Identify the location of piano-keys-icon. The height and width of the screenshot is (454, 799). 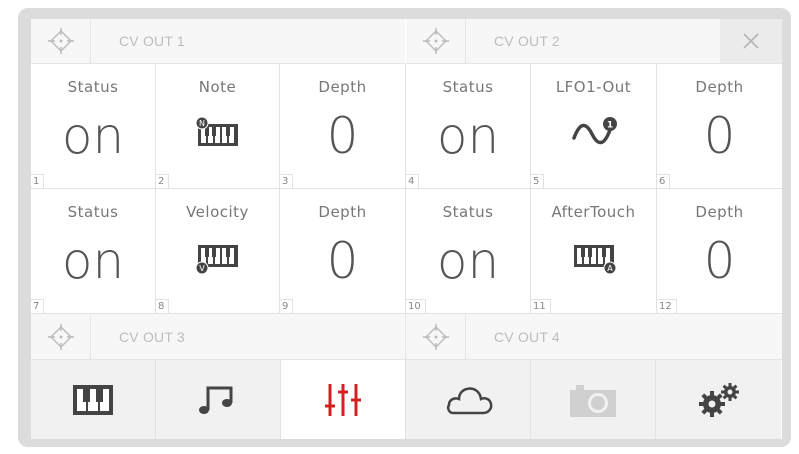
(93, 399).